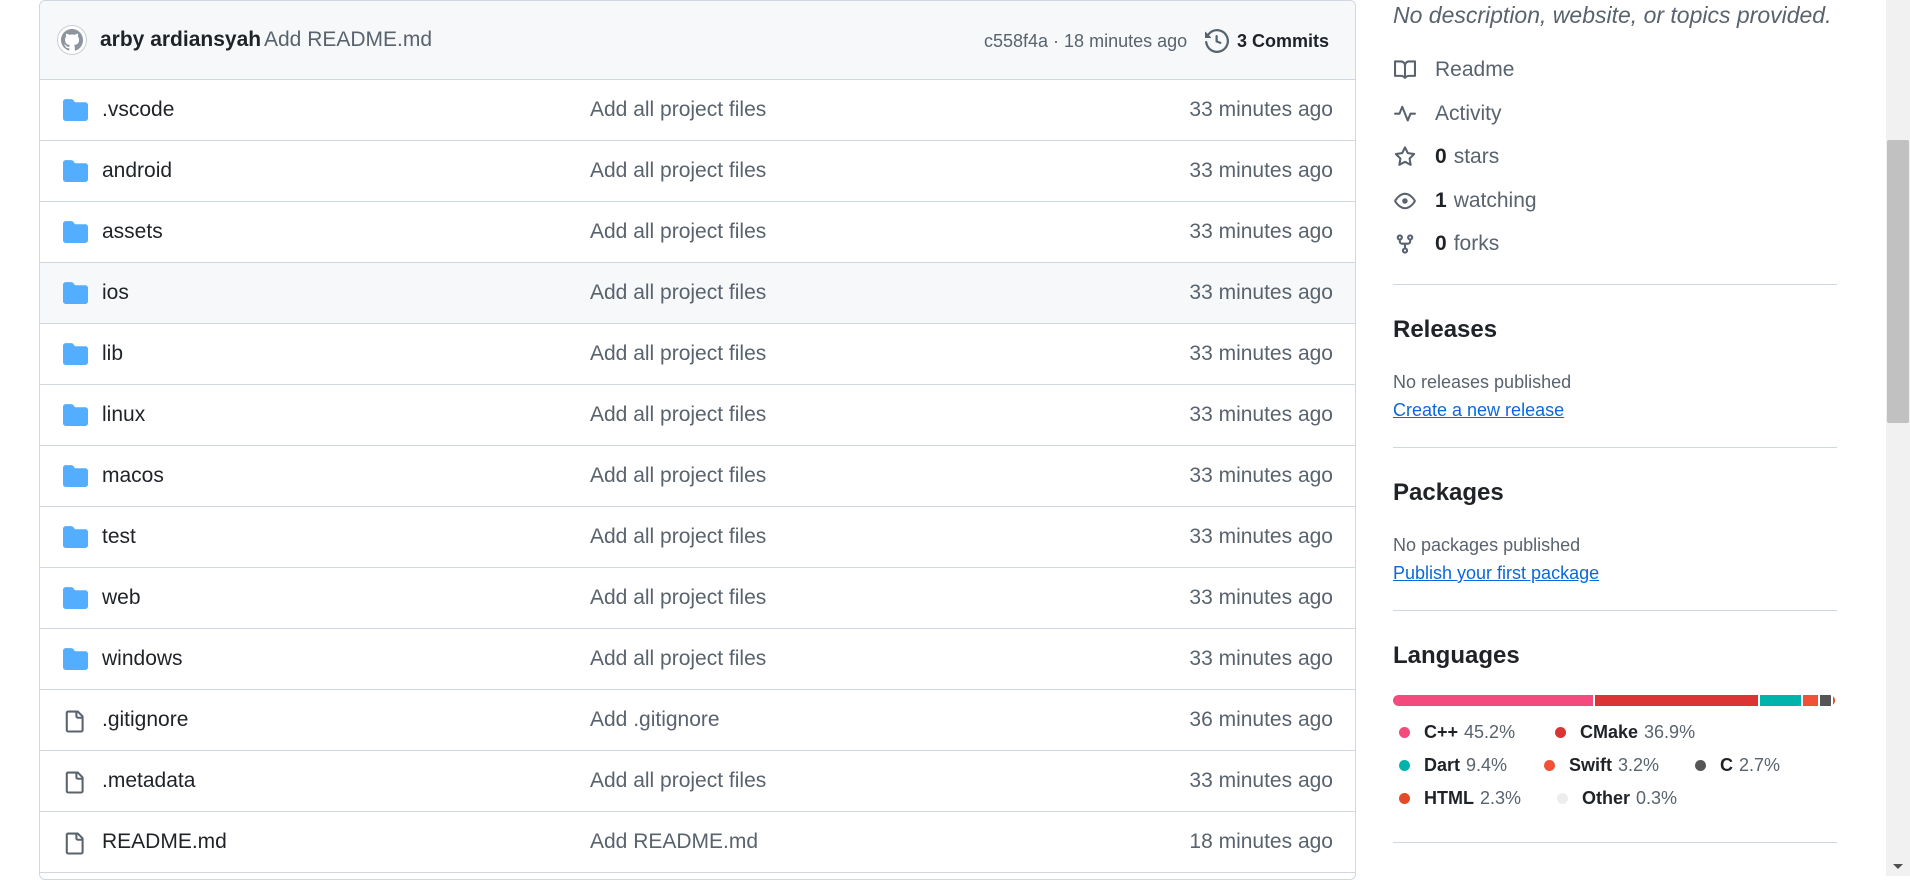  What do you see at coordinates (674, 842) in the screenshot?
I see `file-commit-message: Add README.md` at bounding box center [674, 842].